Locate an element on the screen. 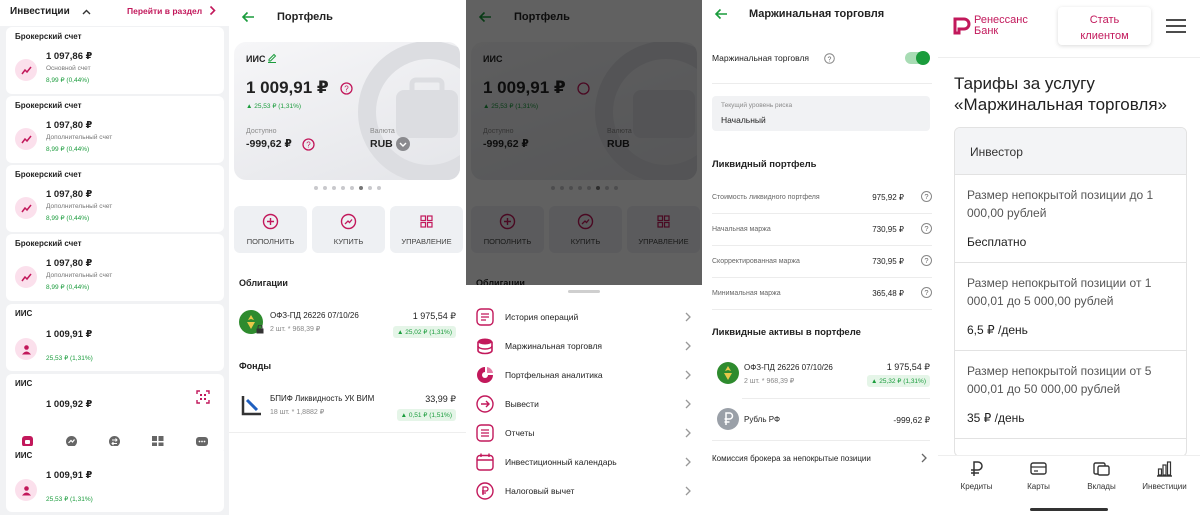 This screenshot has width=1200, height=515. minimum-margin-row: Минимальная маржа 365,48 ₽ ? is located at coordinates (822, 294).